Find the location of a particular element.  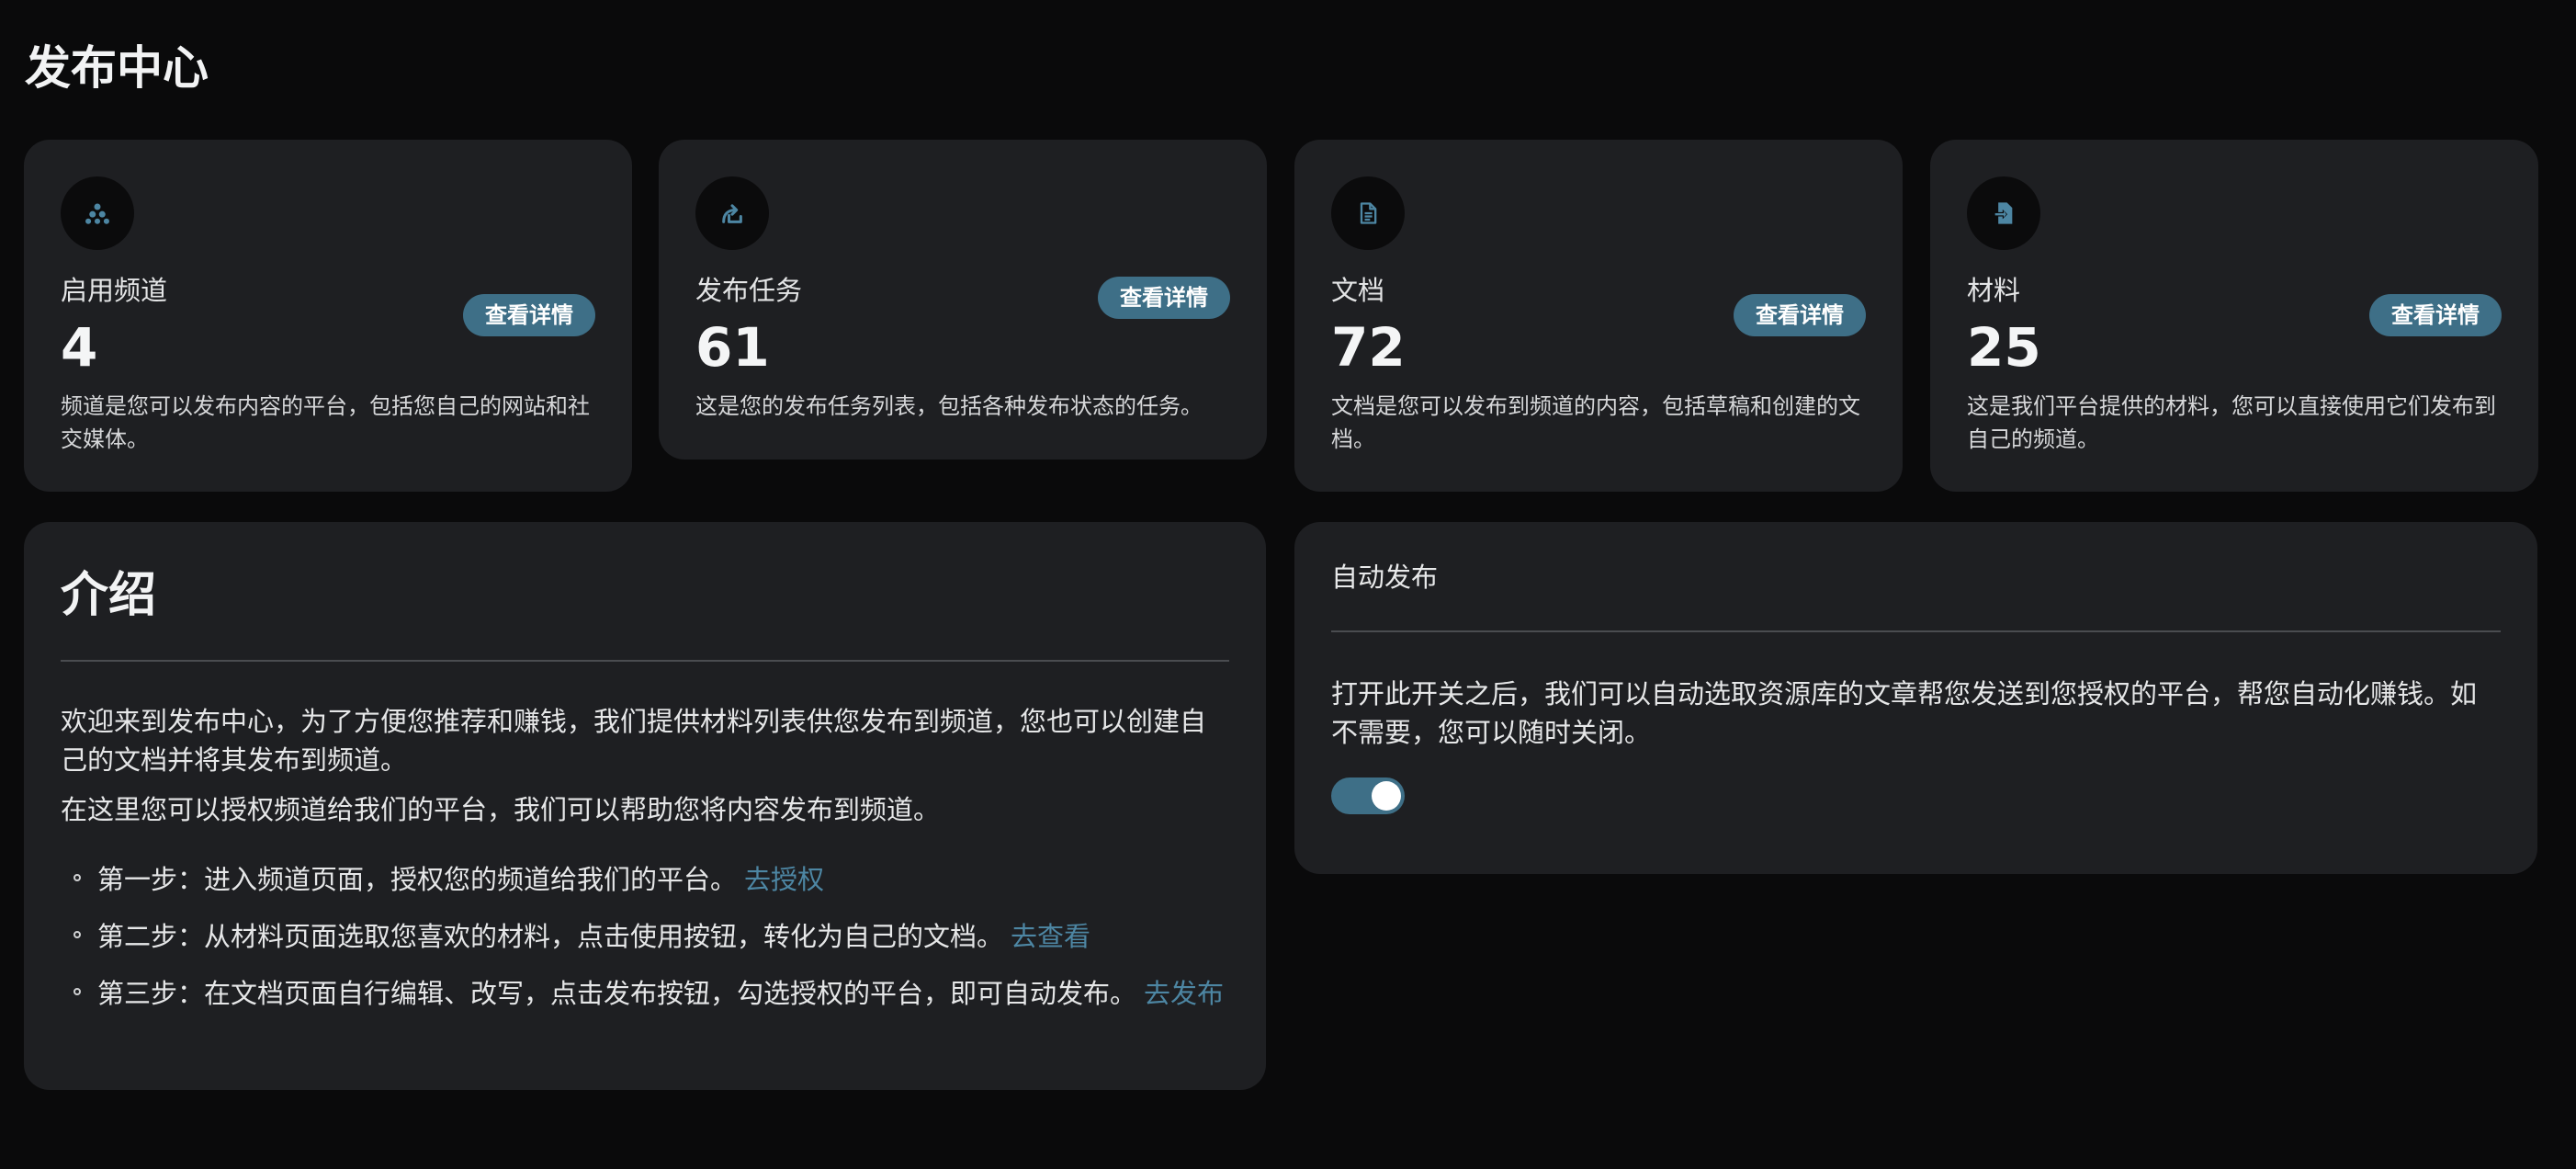

publish-link: 去发布 is located at coordinates (1184, 993).